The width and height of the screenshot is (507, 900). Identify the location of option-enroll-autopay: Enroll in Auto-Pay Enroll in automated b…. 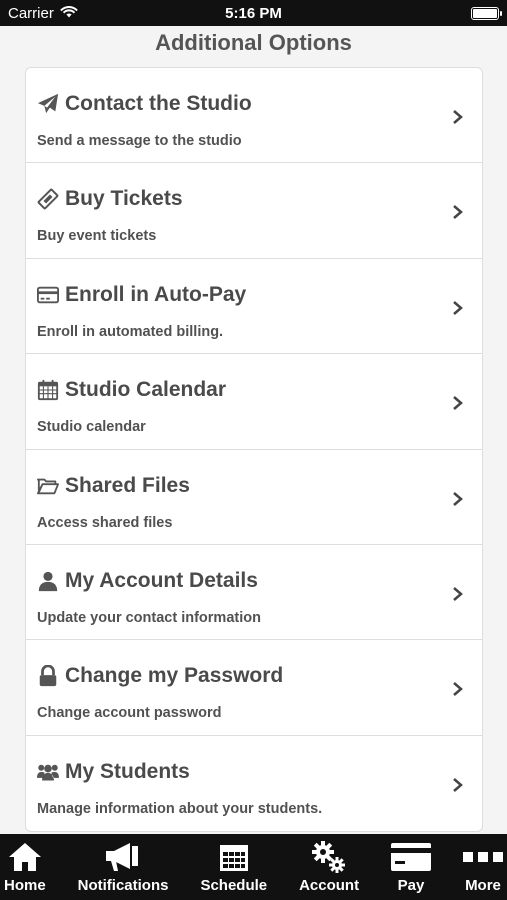
(254, 307).